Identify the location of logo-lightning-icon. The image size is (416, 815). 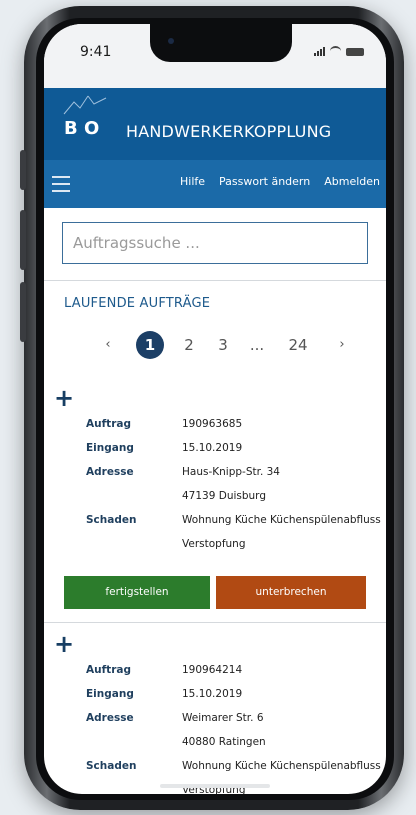
(85, 105).